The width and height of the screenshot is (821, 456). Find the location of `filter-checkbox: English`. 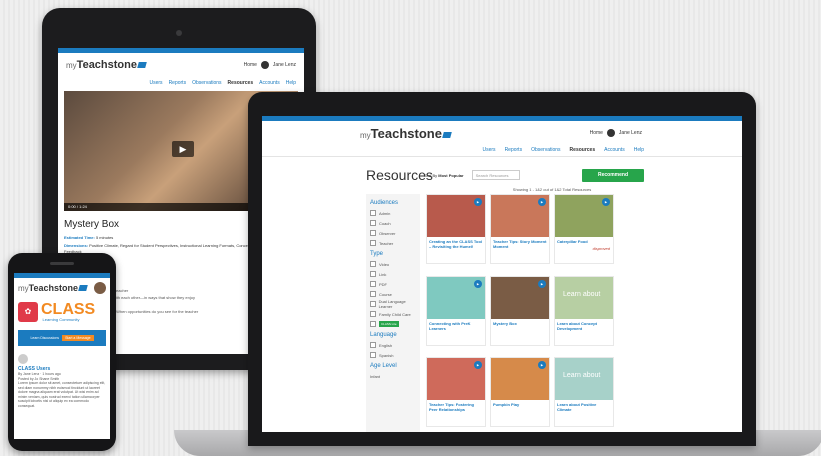

filter-checkbox: English is located at coordinates (393, 345).